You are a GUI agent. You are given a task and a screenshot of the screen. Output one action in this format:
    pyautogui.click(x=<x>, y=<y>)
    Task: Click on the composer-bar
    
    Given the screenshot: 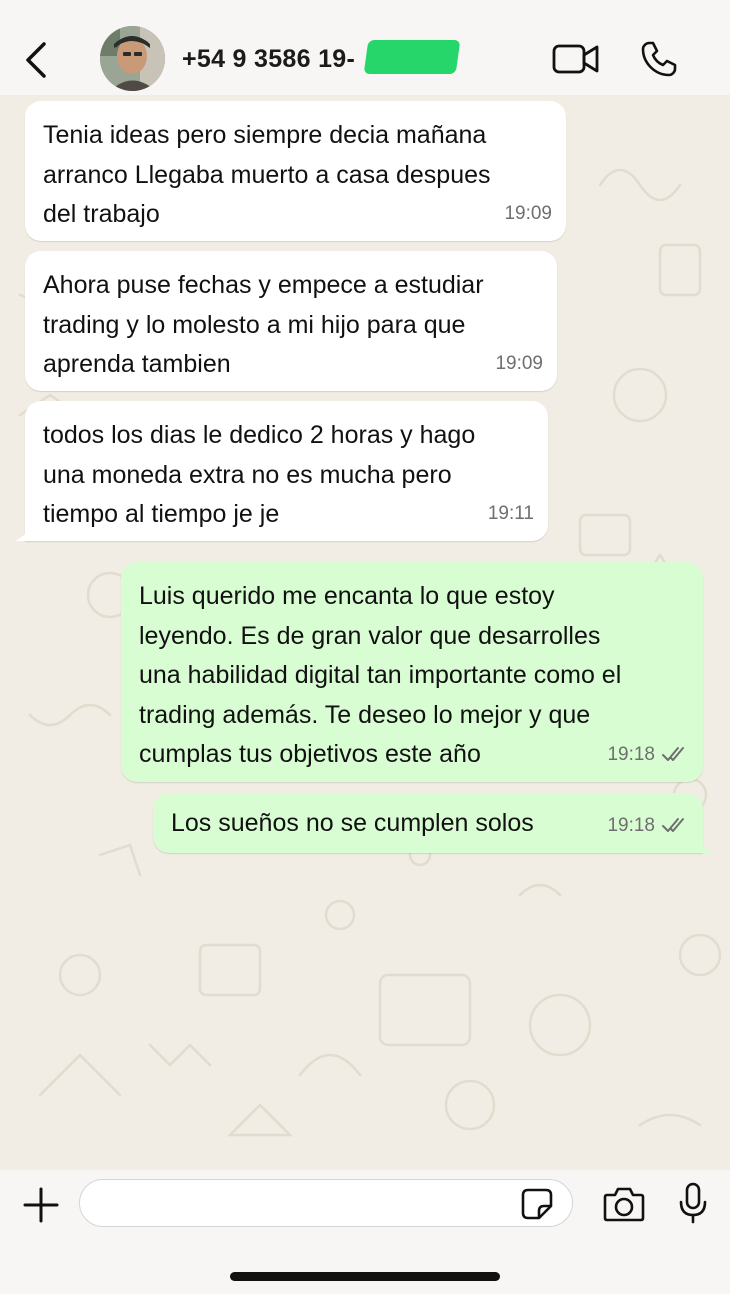 What is the action you would take?
    pyautogui.click(x=365, y=1232)
    